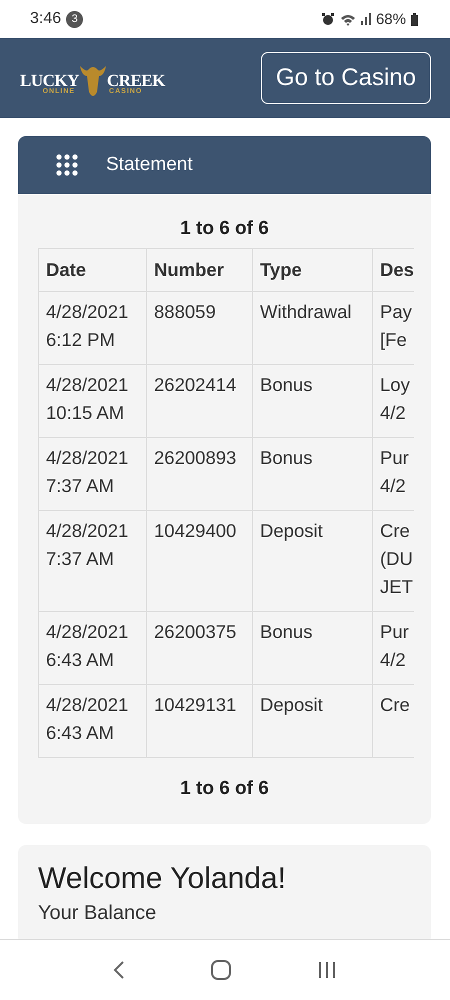  What do you see at coordinates (92, 270) in the screenshot?
I see `column-header: Date` at bounding box center [92, 270].